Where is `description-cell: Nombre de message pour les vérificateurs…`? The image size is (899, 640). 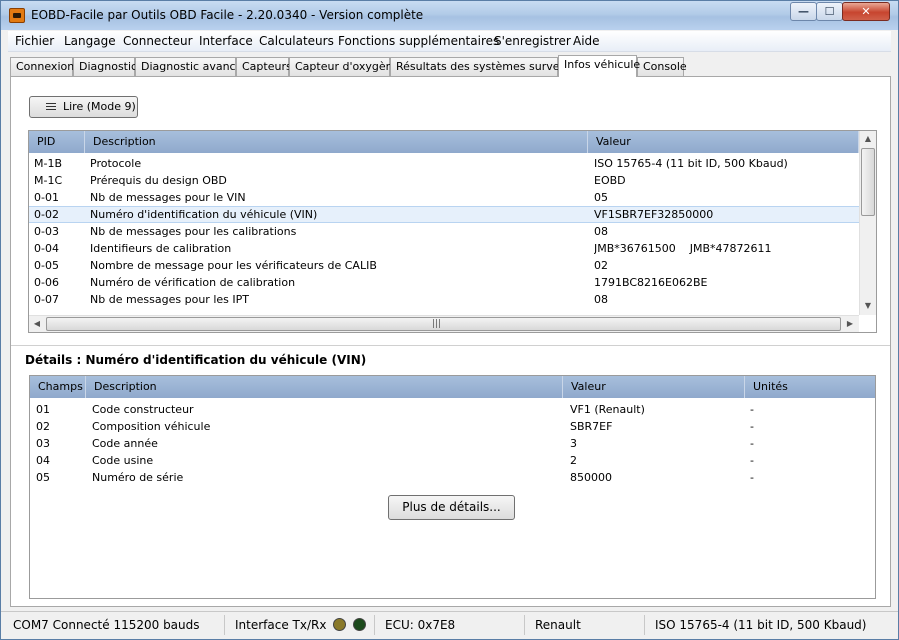
description-cell: Nombre de message pour les vérificateurs… is located at coordinates (233, 265).